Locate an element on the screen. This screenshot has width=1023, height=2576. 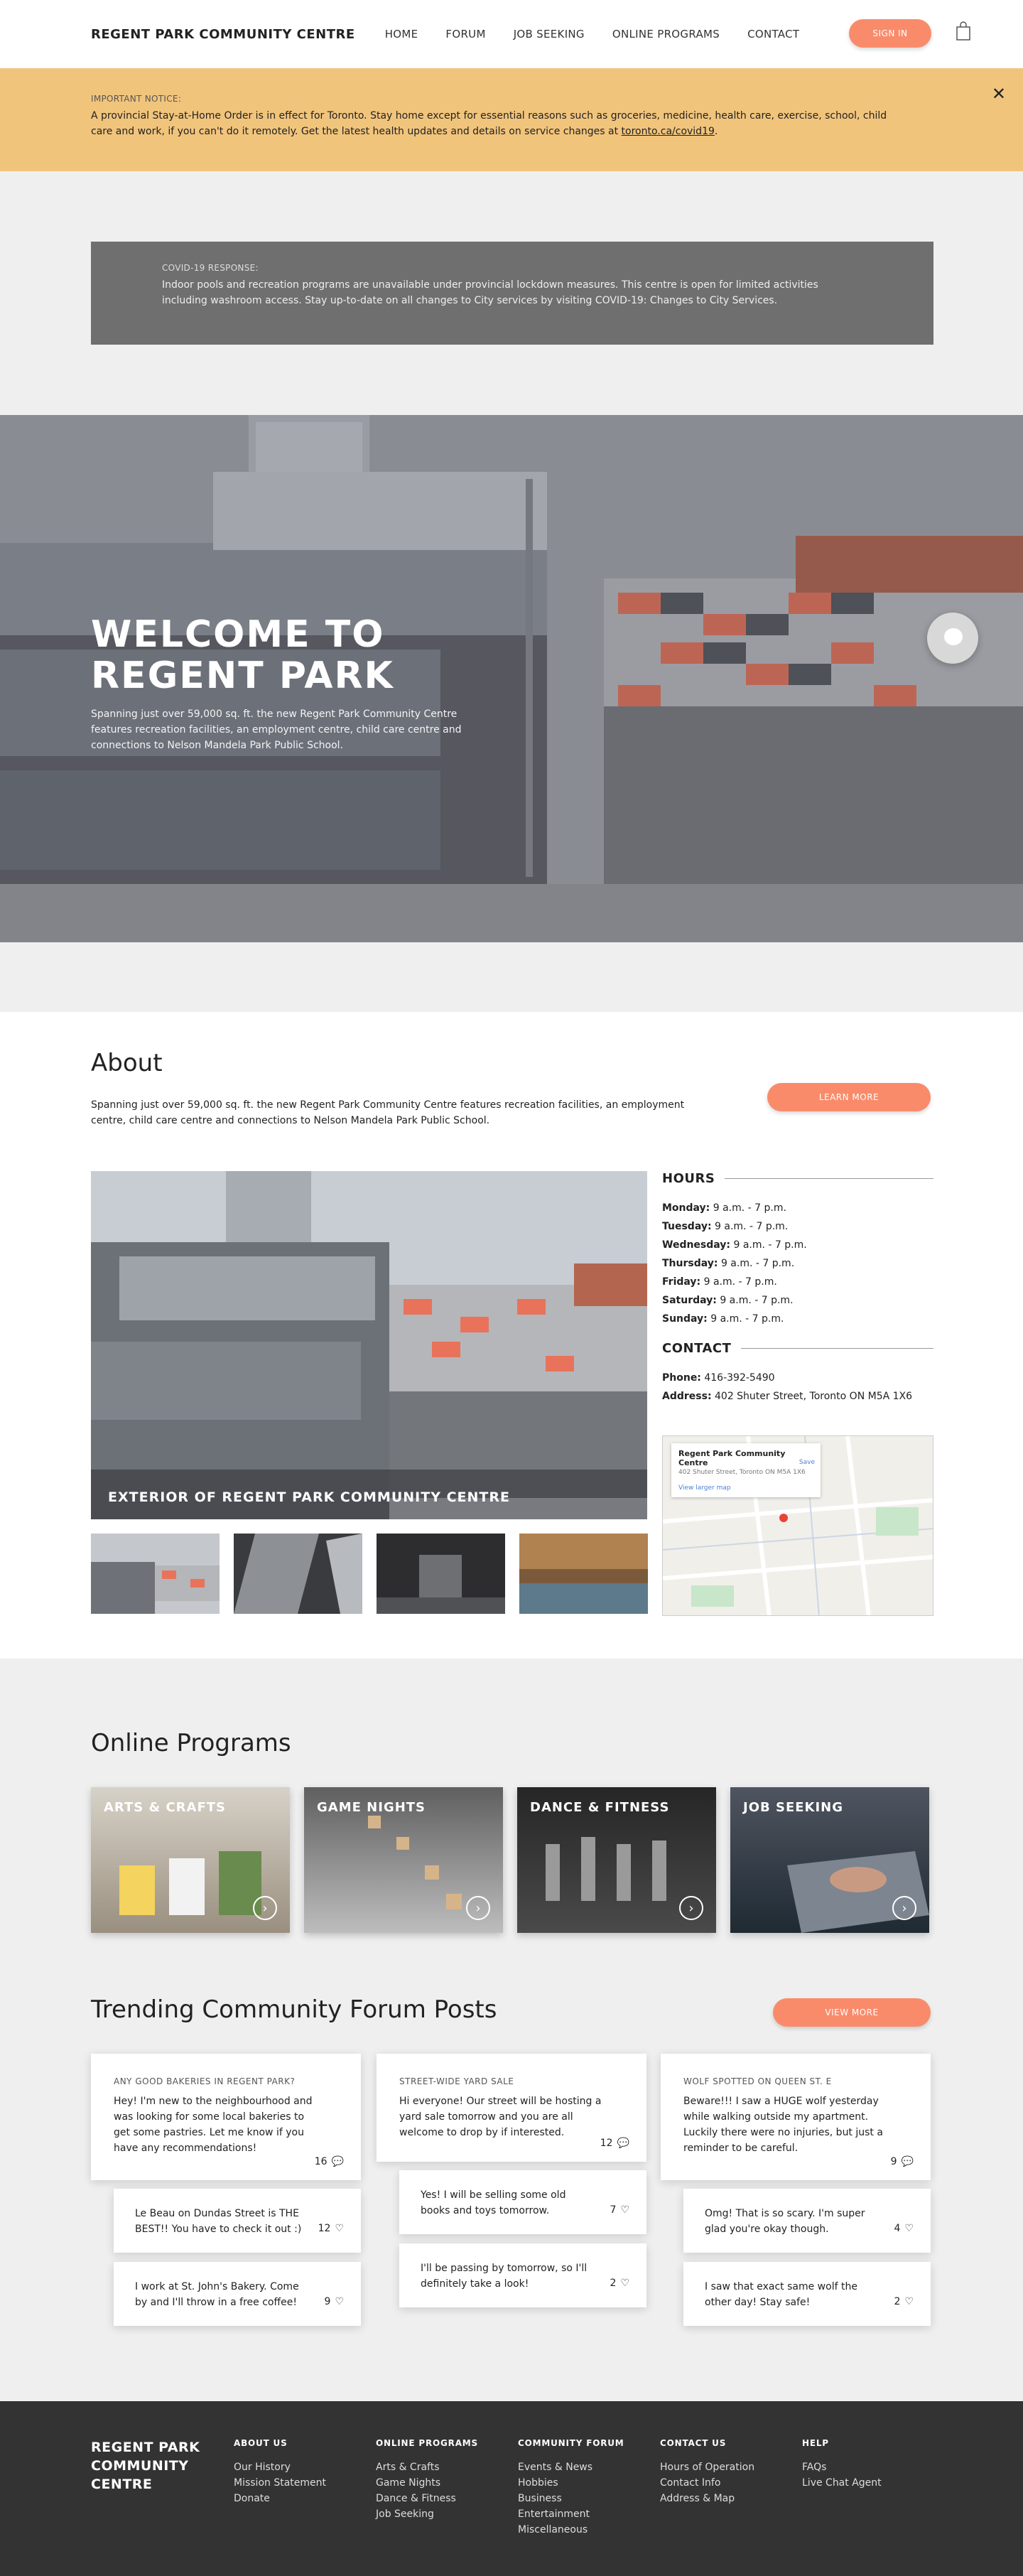
hours-row: Tuesday: 9 a.m. - 7 p.m. is located at coordinates (725, 1227).